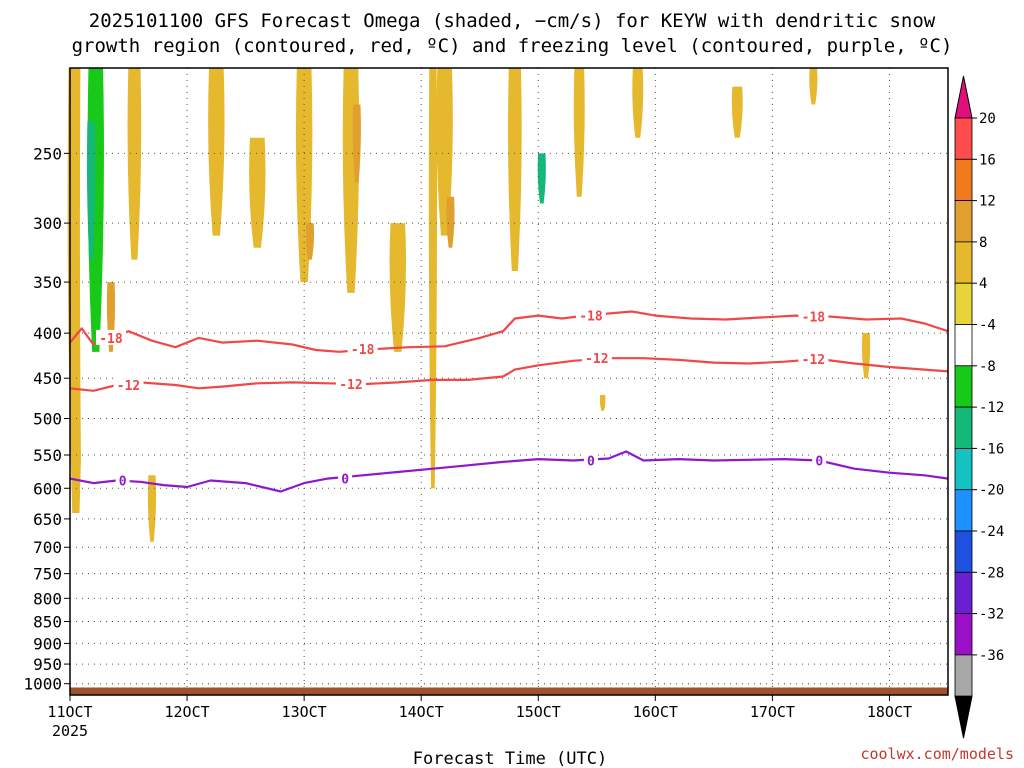 The height and width of the screenshot is (768, 1024). Describe the element at coordinates (479, 708) in the screenshot. I see `x-axis-ticks: 11OCT 12OCT 13OCT 14OCT 15OCT 16OCT 17OCT 18OCT` at that location.